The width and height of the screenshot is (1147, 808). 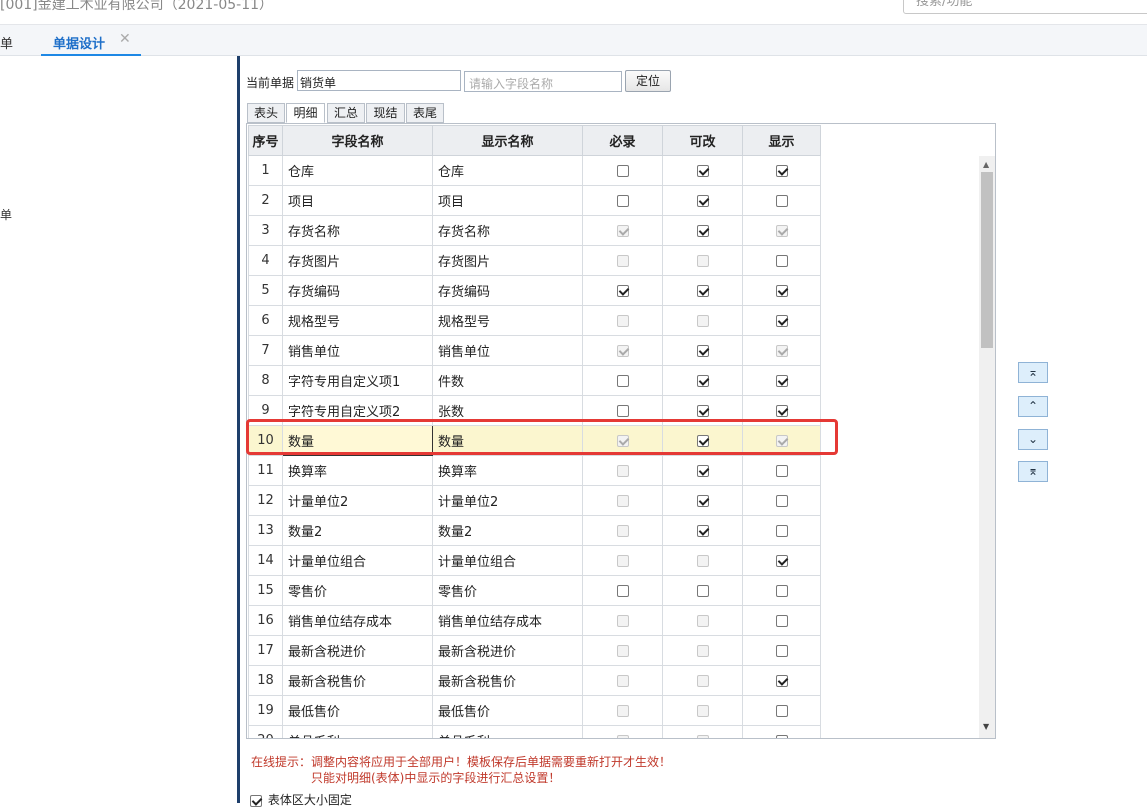 I want to click on table-row: 4 存货图片 存货图片, so click(x=534, y=260).